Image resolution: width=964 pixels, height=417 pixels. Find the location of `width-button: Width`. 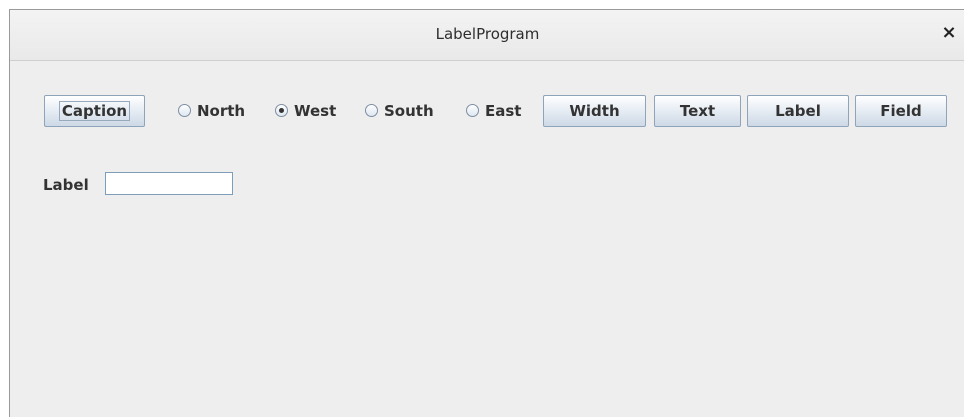

width-button: Width is located at coordinates (594, 111).